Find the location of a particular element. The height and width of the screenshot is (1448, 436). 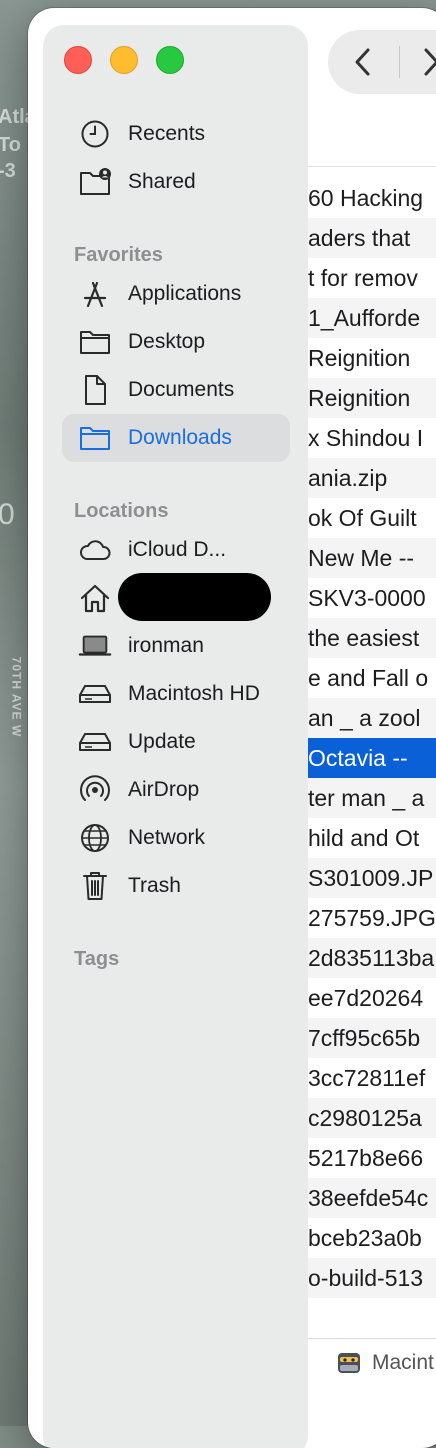

chevron-left-icon is located at coordinates (362, 62).